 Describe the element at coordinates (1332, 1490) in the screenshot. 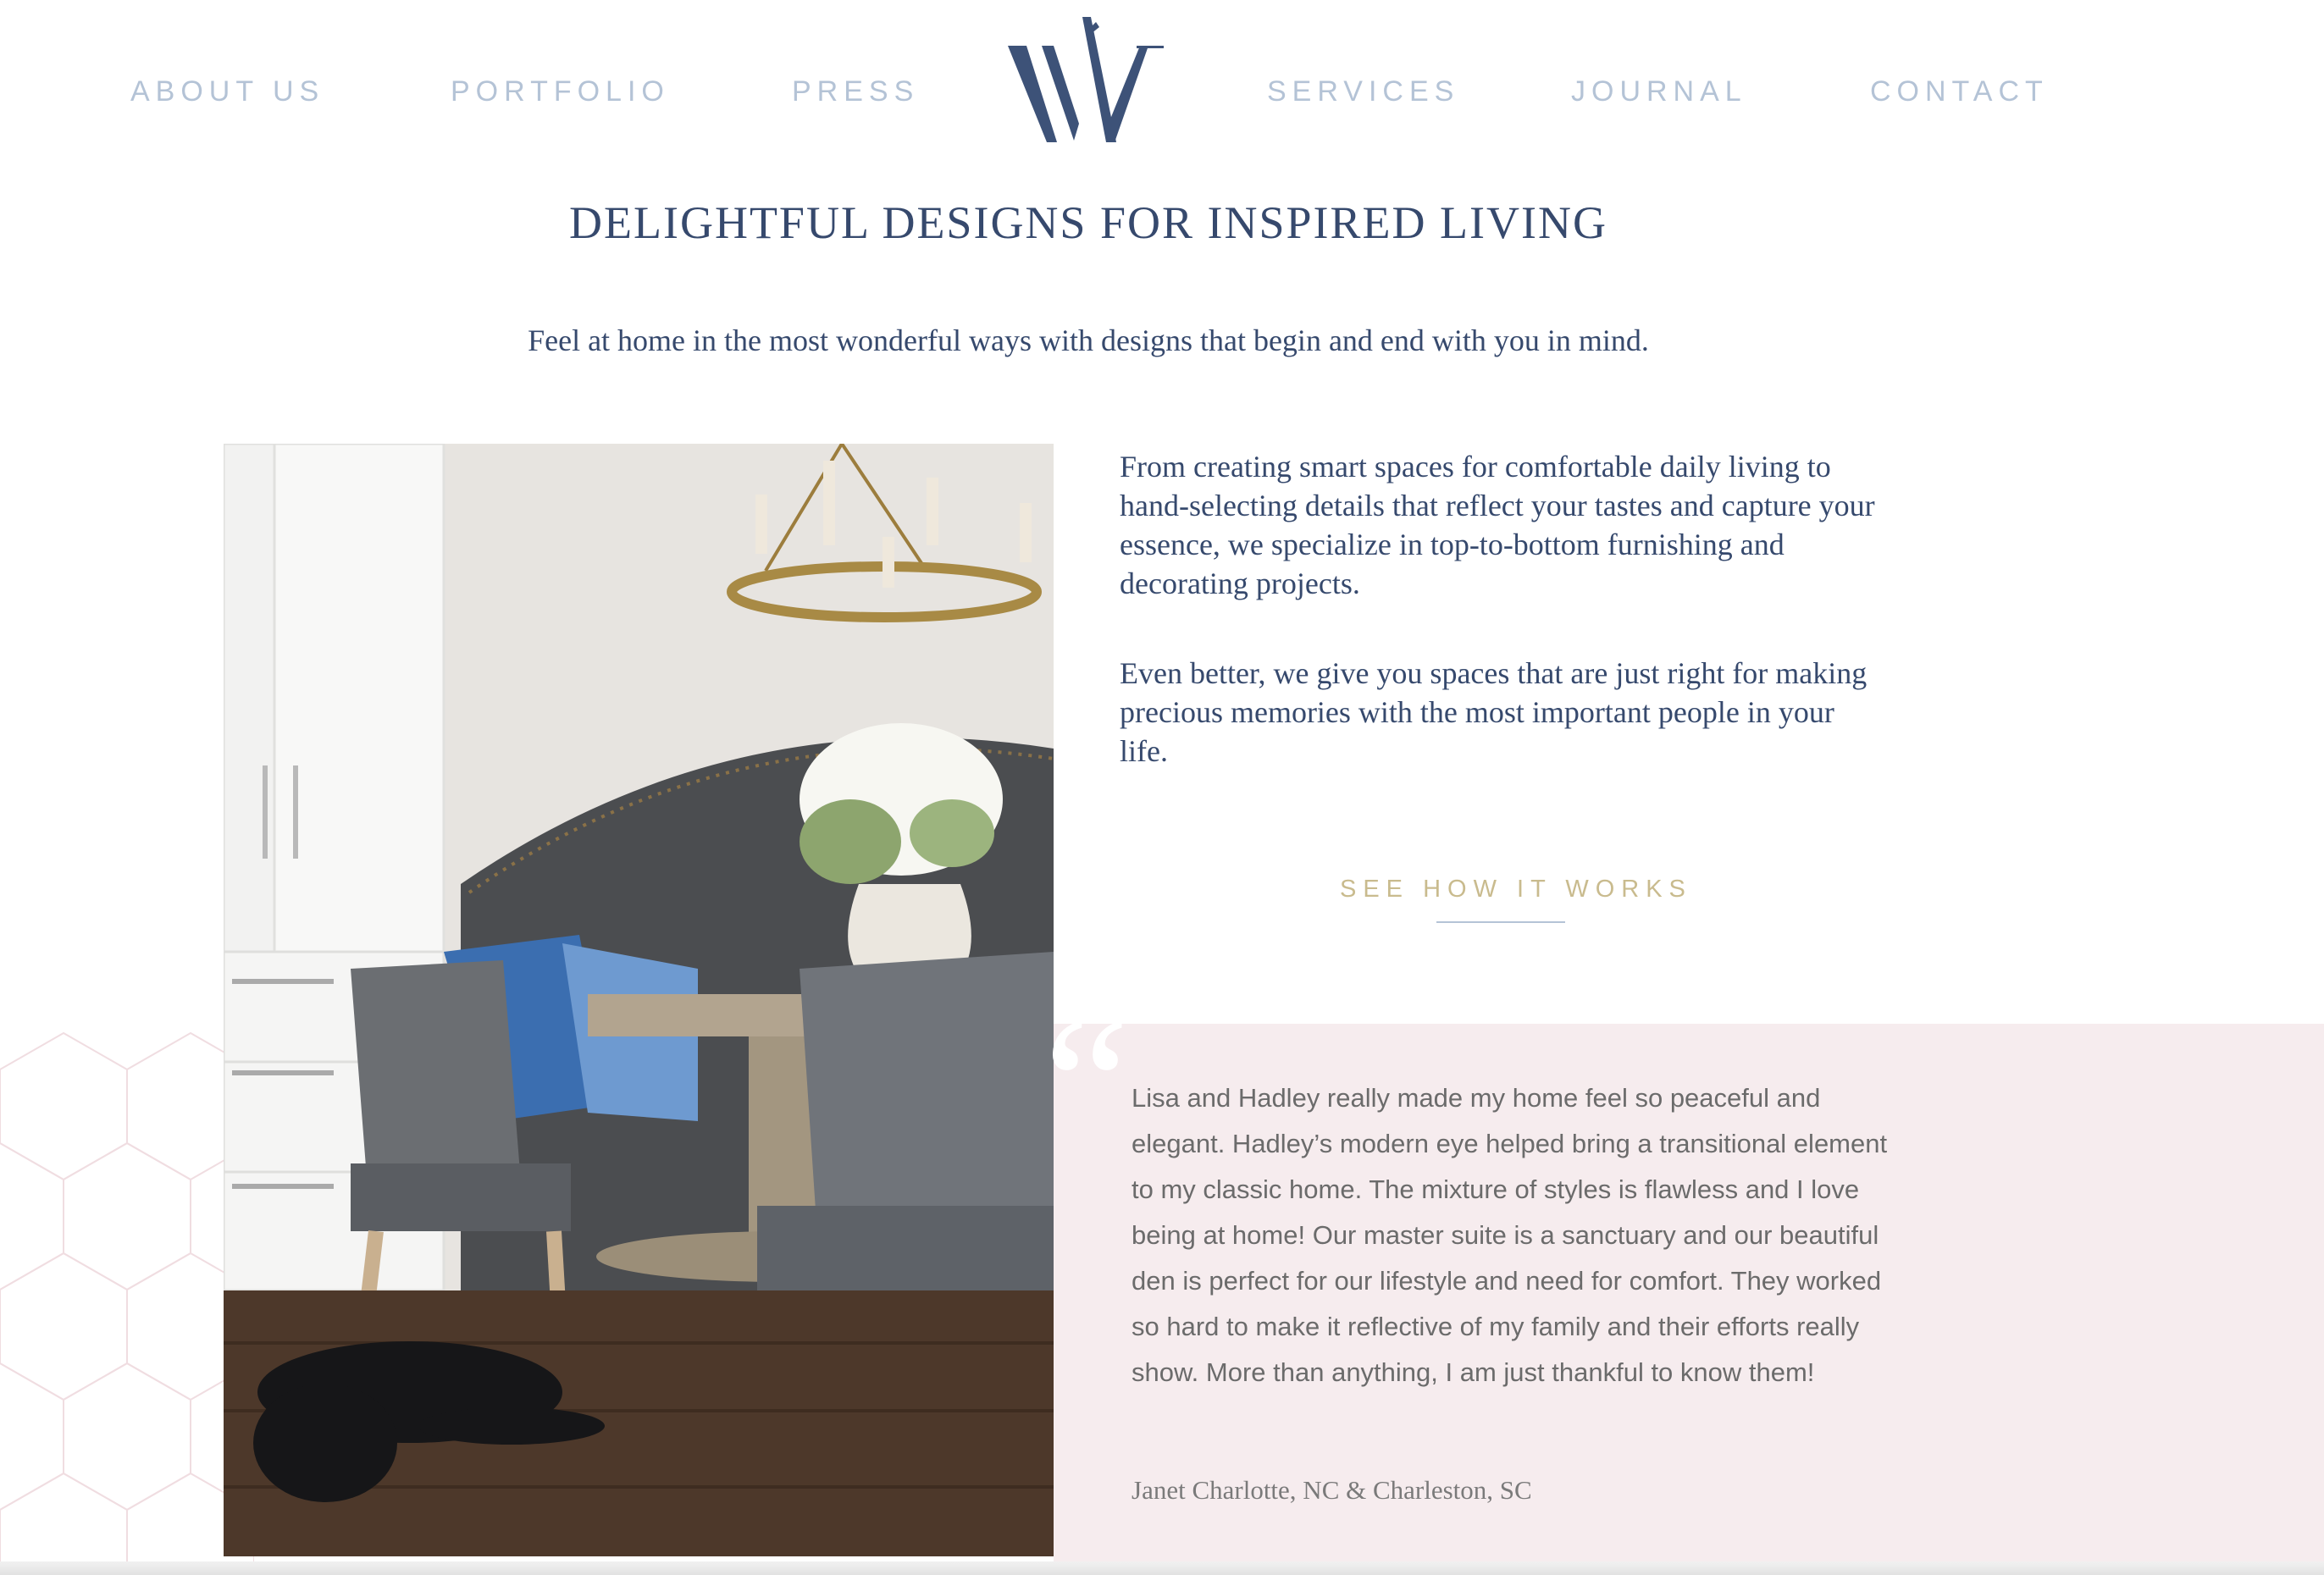

I see `testimonial-author: Janet Charlotte, NC & Charleston, SC` at that location.